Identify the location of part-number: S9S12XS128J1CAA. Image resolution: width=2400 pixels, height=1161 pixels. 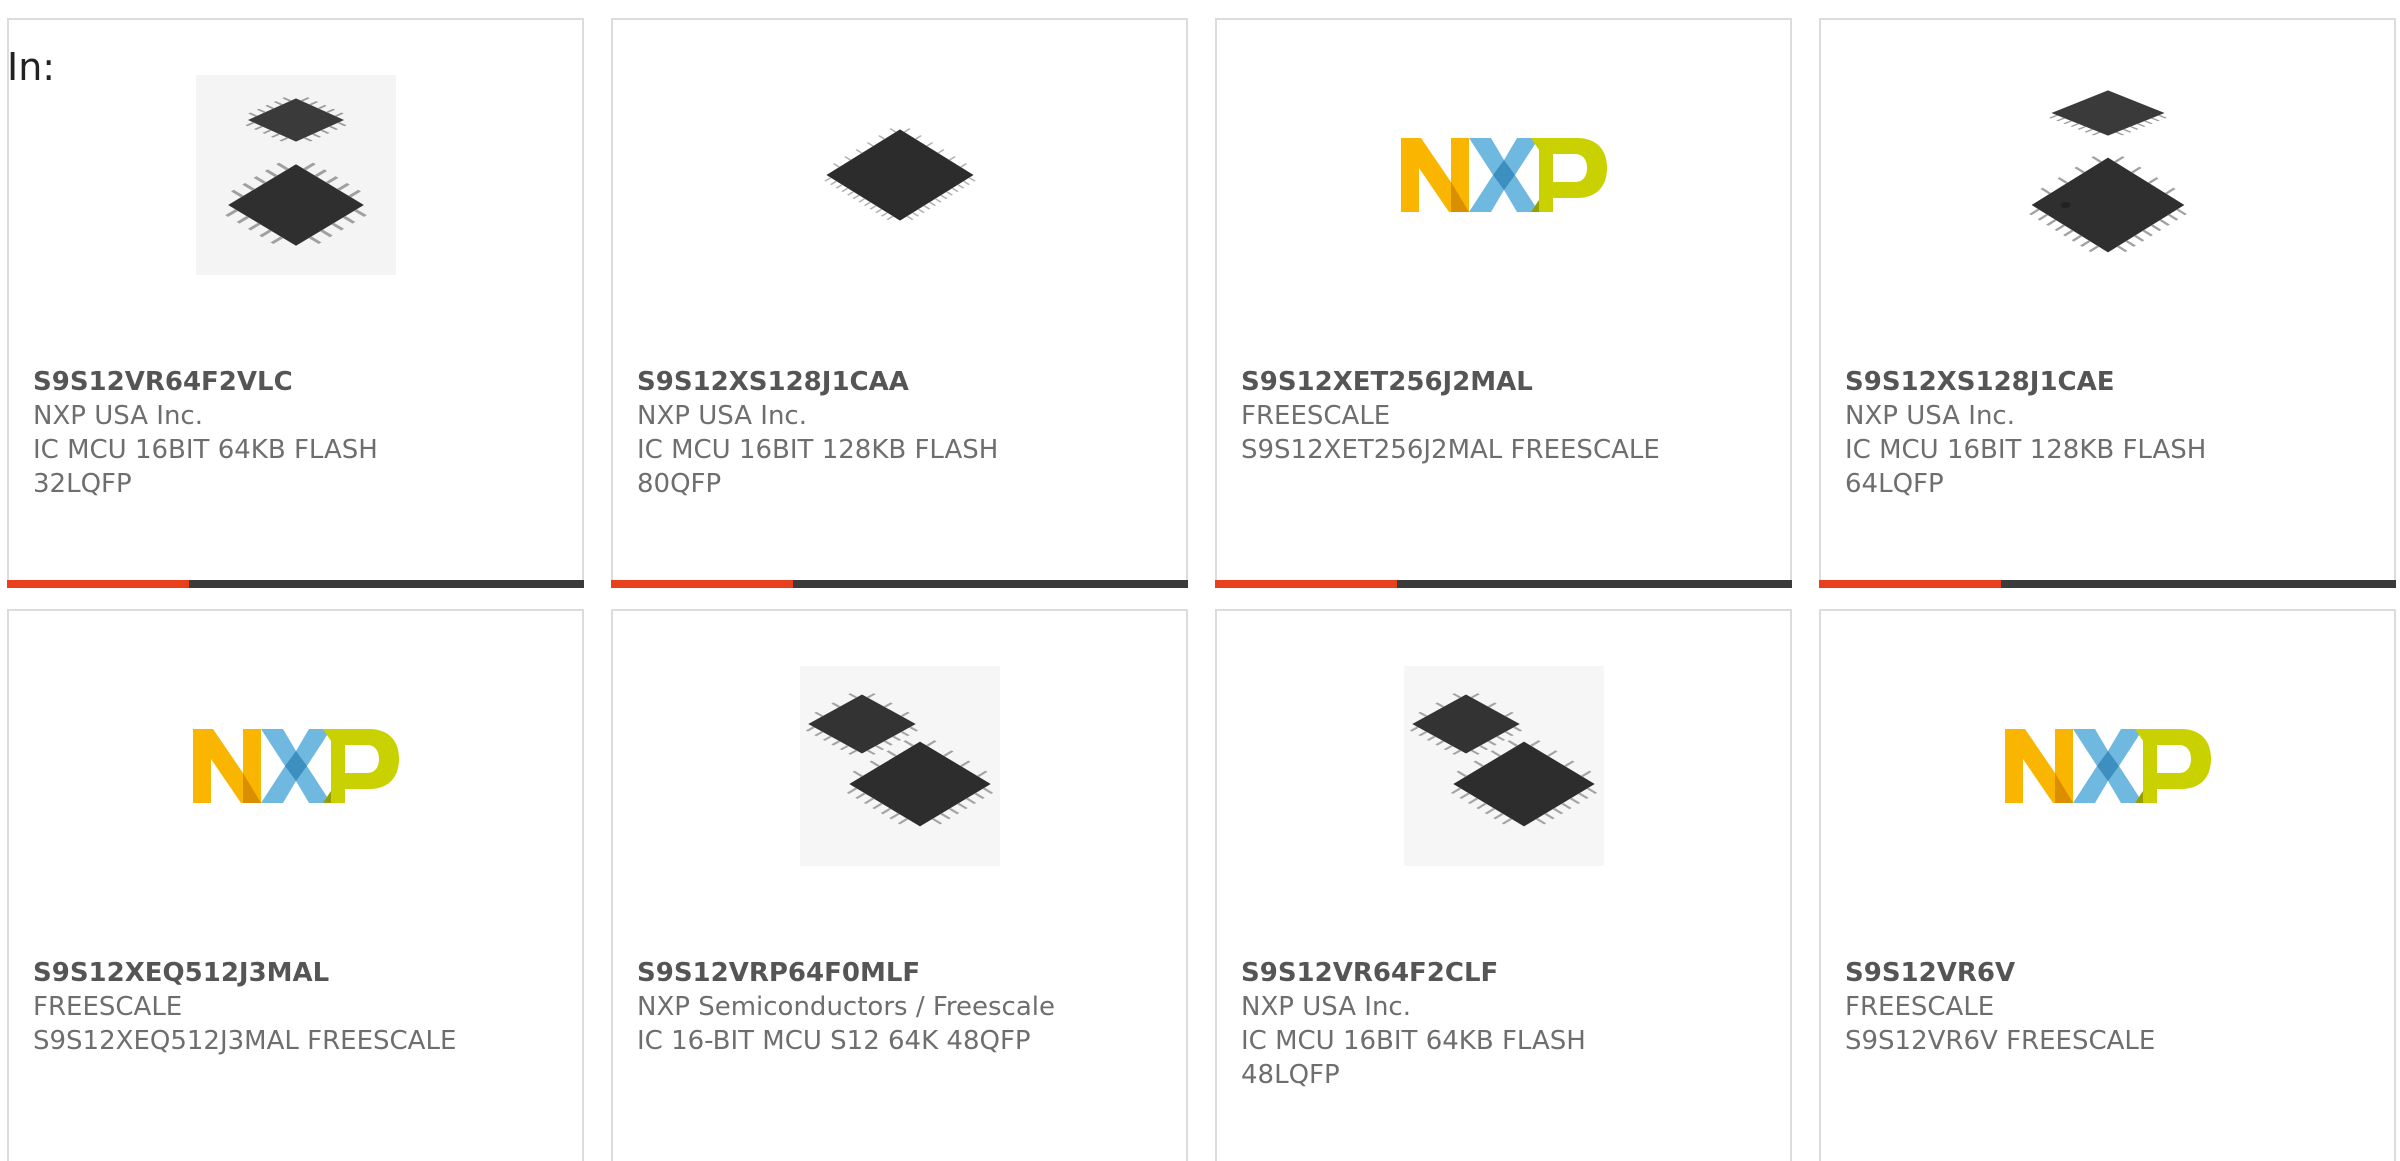
(906, 382).